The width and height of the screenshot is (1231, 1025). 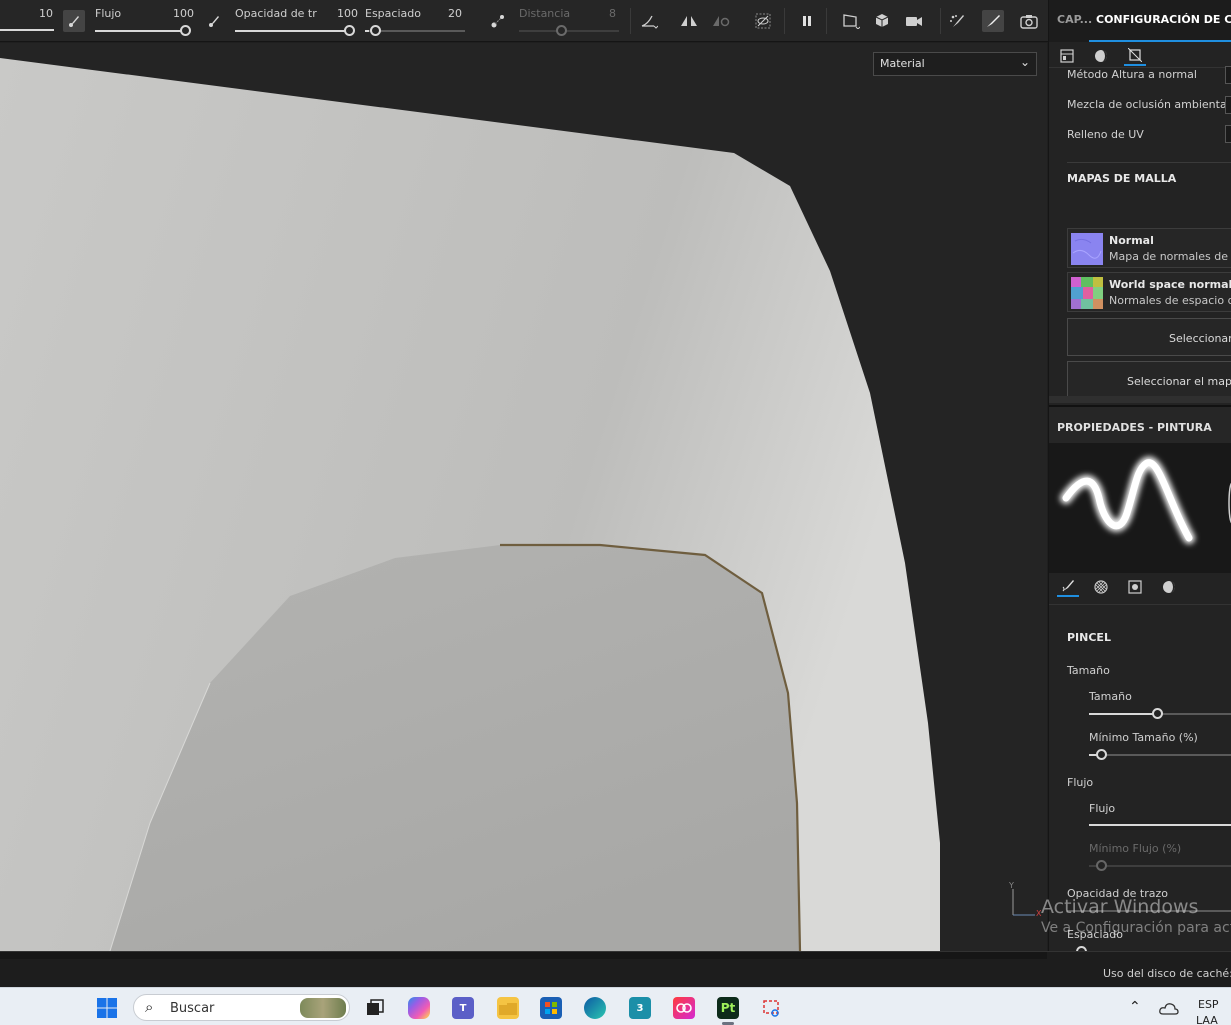 I want to click on normal-method-dropdown, so click(x=1228, y=75).